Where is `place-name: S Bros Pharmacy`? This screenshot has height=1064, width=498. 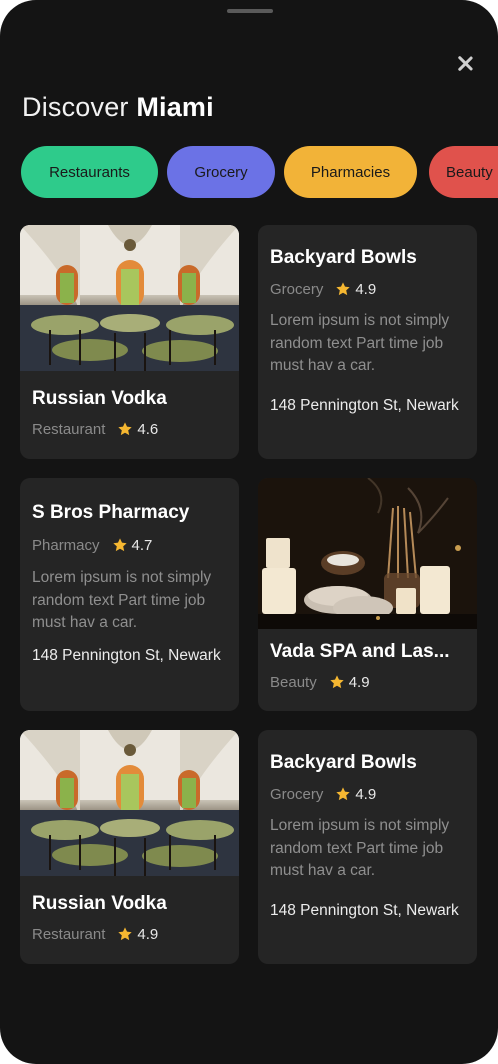 place-name: S Bros Pharmacy is located at coordinates (111, 512).